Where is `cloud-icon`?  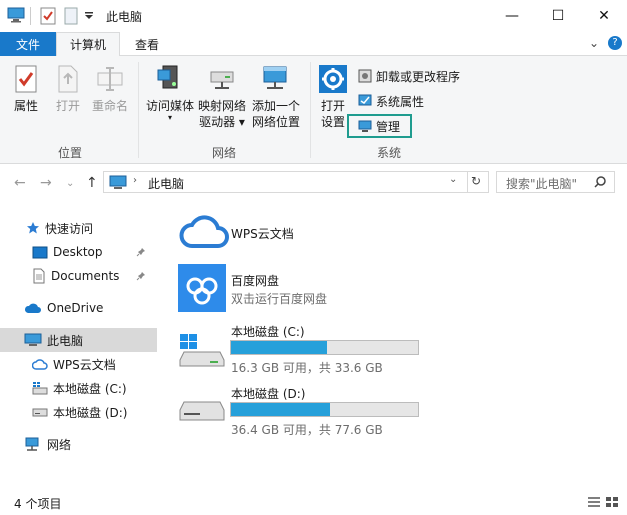 cloud-icon is located at coordinates (32, 308).